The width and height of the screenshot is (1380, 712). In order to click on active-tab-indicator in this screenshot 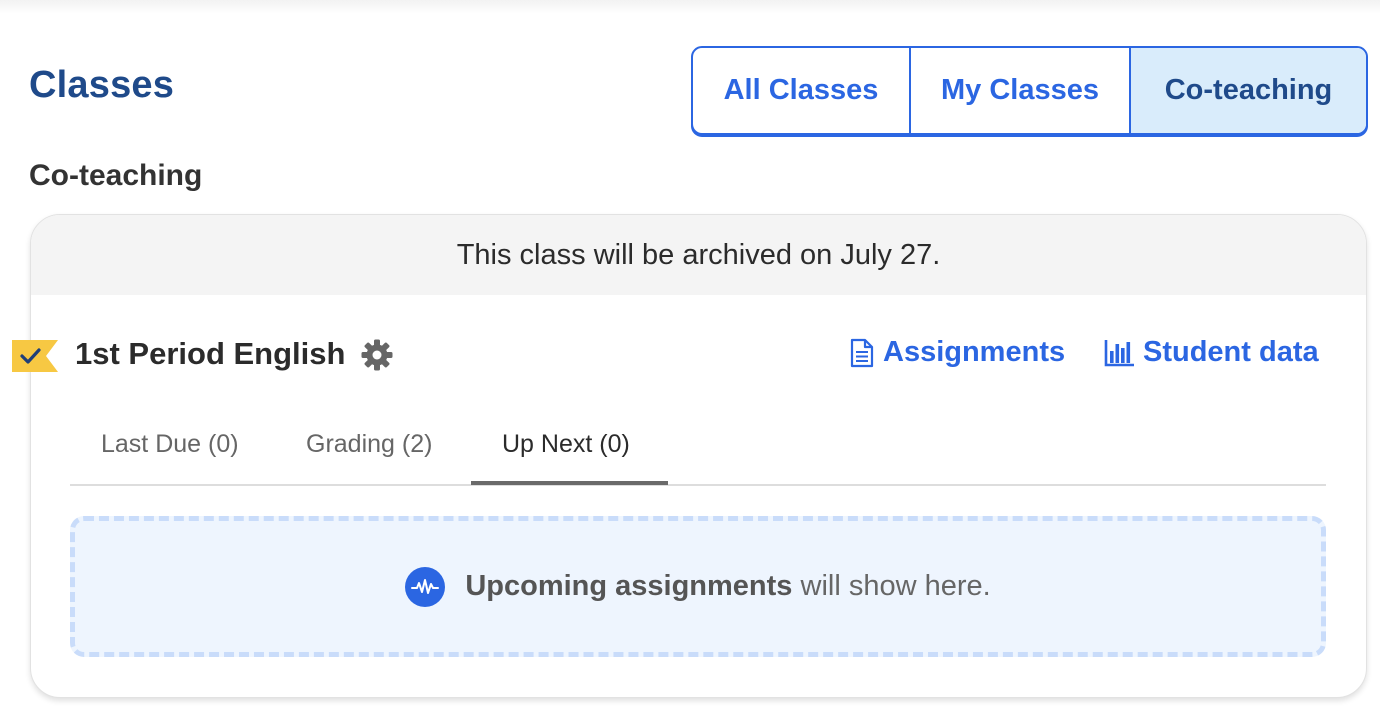, I will do `click(569, 483)`.